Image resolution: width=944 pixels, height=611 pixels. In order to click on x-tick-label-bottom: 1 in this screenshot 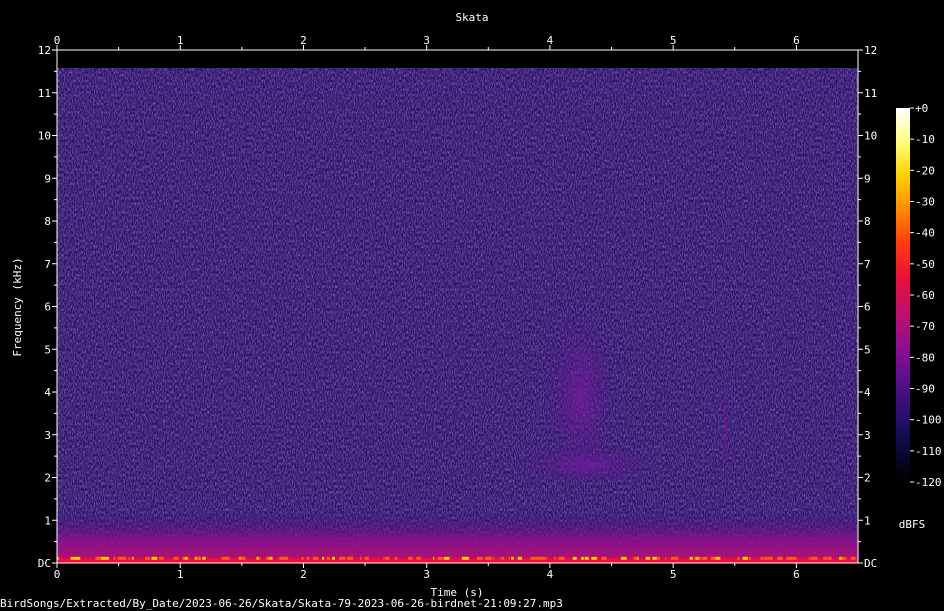, I will do `click(180, 574)`.